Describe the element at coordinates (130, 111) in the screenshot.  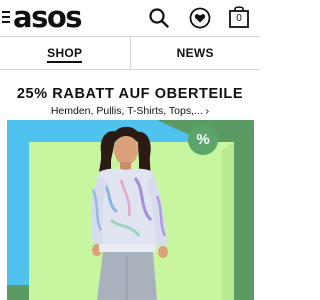
I see `promo-subtitle-link: Hemden, Pullis, T-Shirts, Tops,... ›` at that location.